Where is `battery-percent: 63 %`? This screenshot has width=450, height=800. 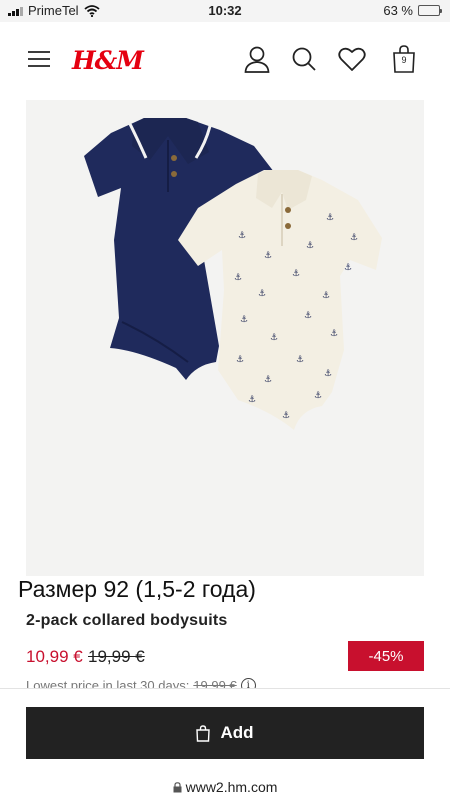 battery-percent: 63 % is located at coordinates (398, 10).